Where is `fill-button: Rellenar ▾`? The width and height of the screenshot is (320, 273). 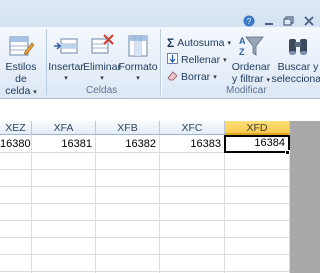
fill-button: Rellenar ▾ is located at coordinates (197, 60).